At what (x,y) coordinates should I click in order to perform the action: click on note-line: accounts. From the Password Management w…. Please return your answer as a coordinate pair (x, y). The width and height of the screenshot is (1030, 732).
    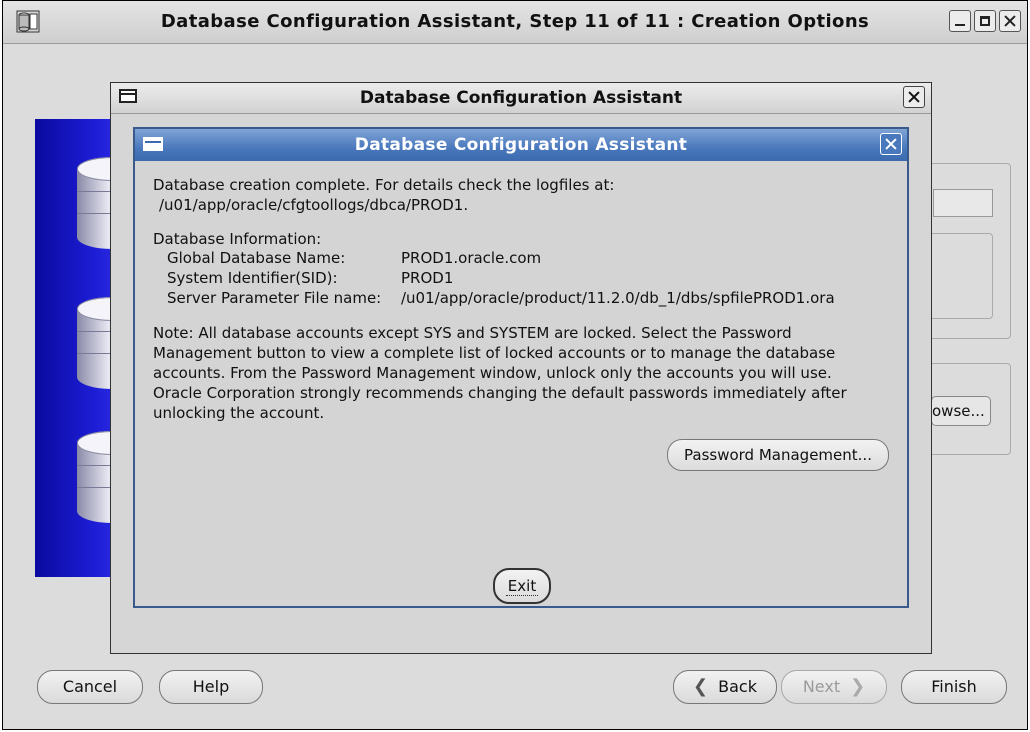
    Looking at the image, I should click on (492, 373).